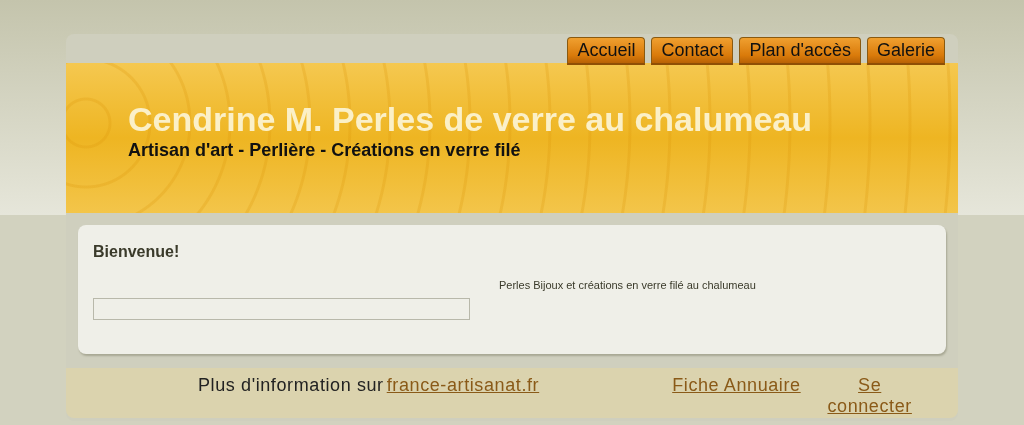 Image resolution: width=1024 pixels, height=425 pixels. What do you see at coordinates (736, 385) in the screenshot?
I see `footer-link: Fiche Annuaire` at bounding box center [736, 385].